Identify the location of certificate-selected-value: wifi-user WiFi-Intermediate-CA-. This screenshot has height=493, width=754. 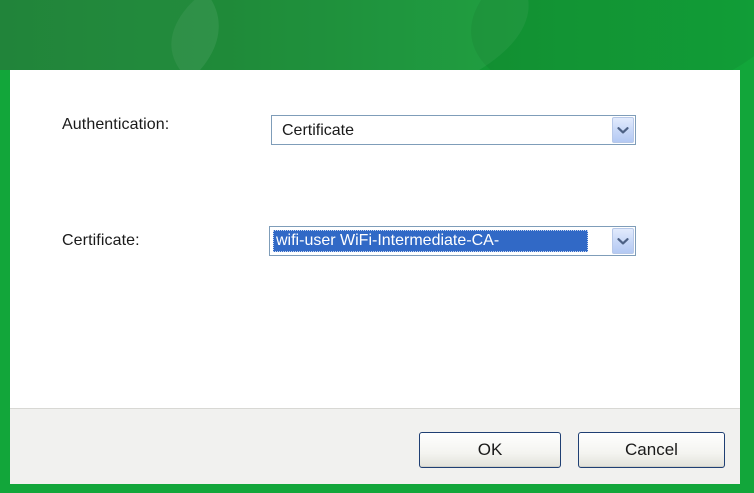
(388, 240).